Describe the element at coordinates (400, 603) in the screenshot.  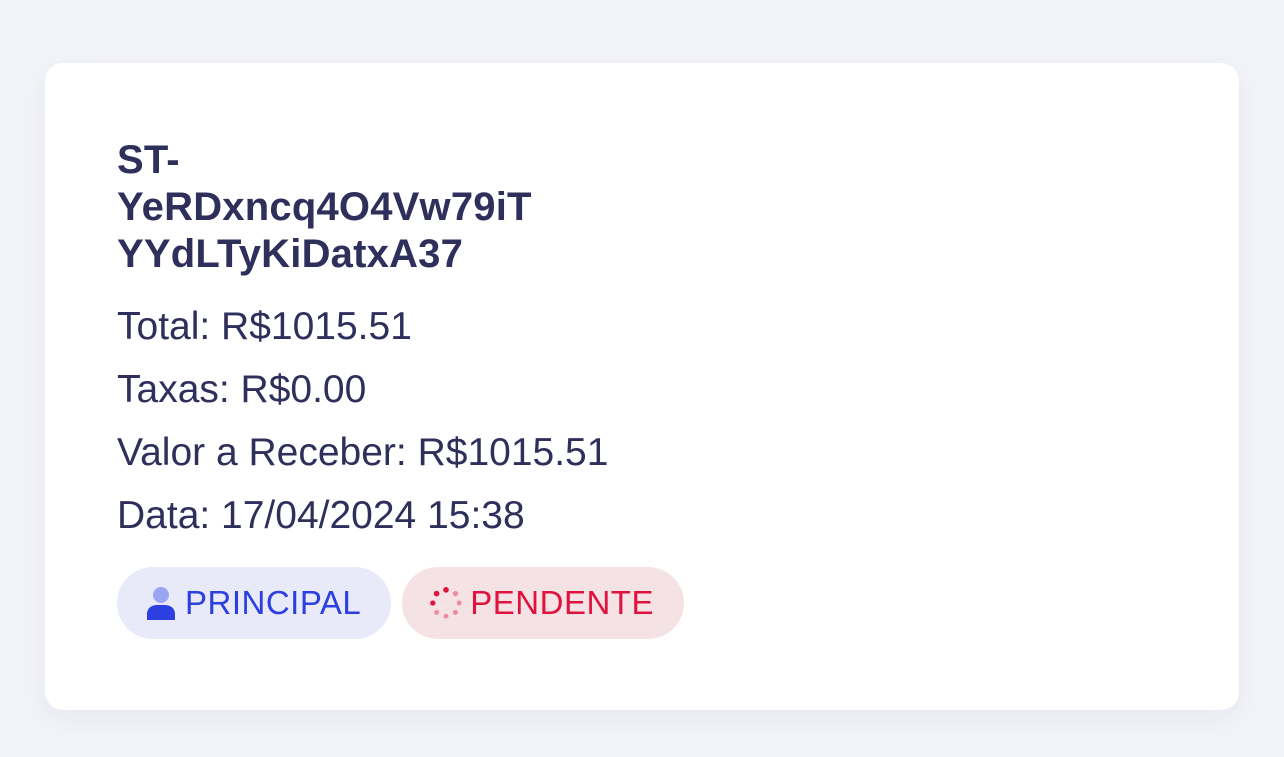
I see `badge-group: PRINCIPAL PENDENTE` at that location.